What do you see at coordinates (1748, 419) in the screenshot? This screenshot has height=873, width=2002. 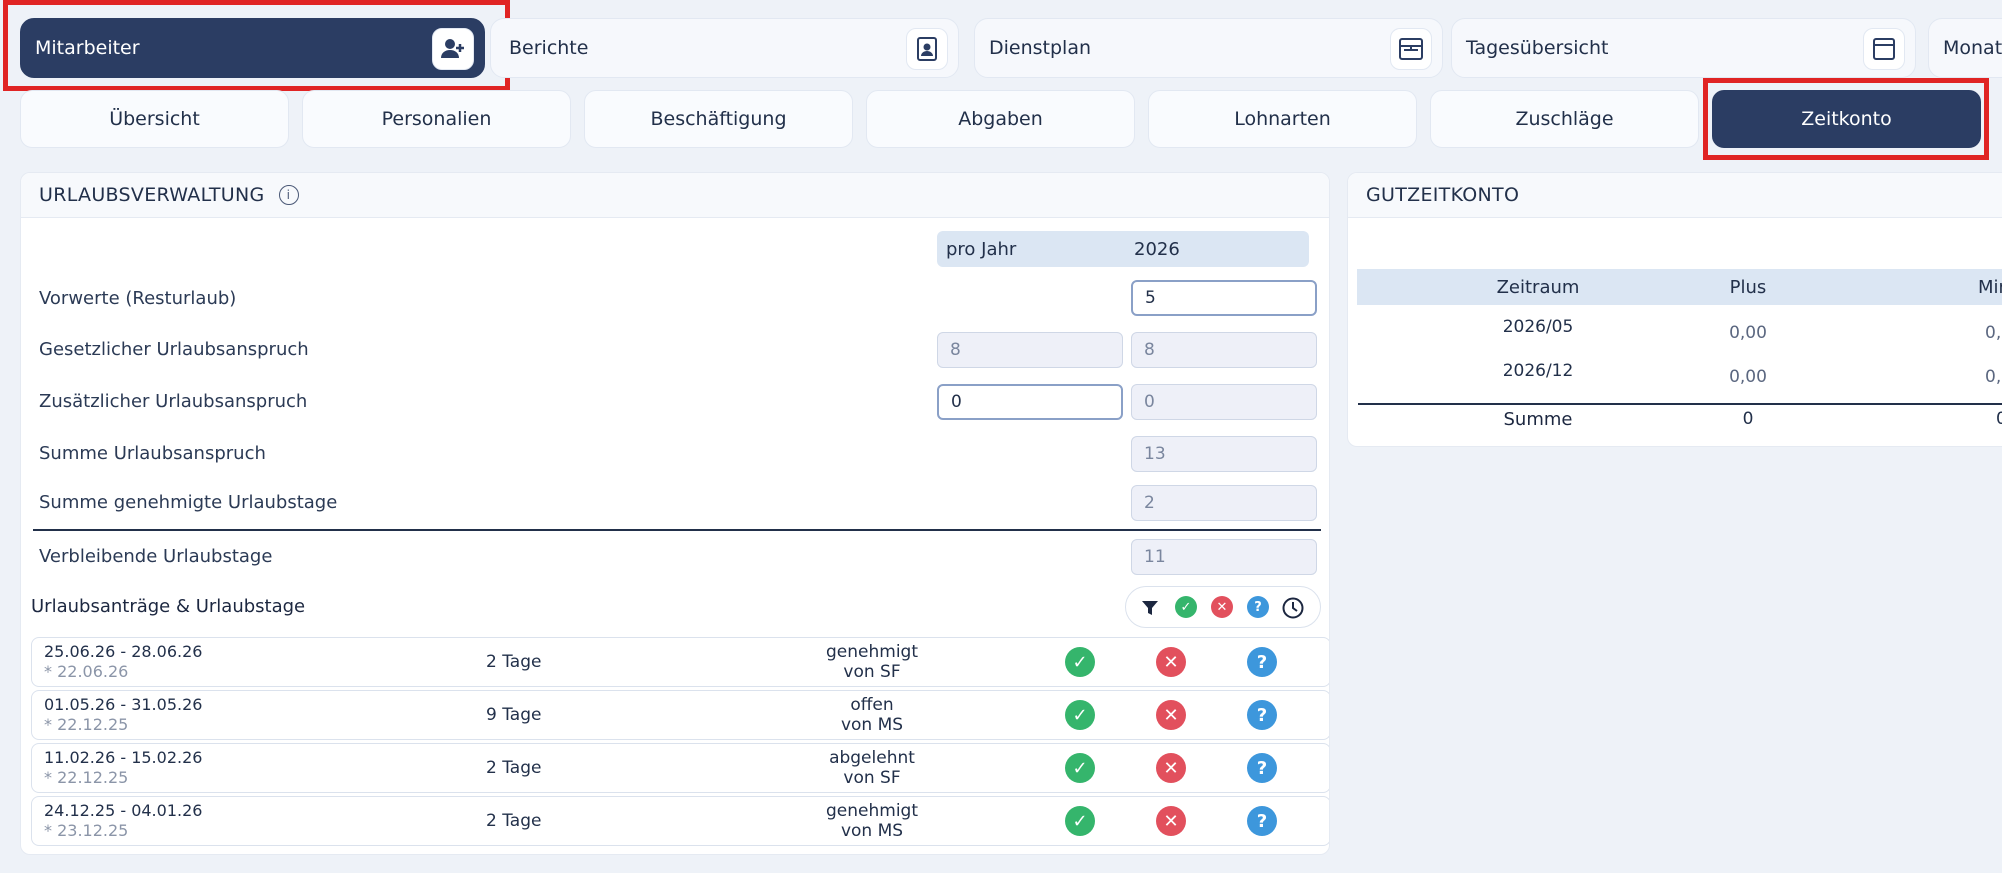 I see `sum-plus: 0` at bounding box center [1748, 419].